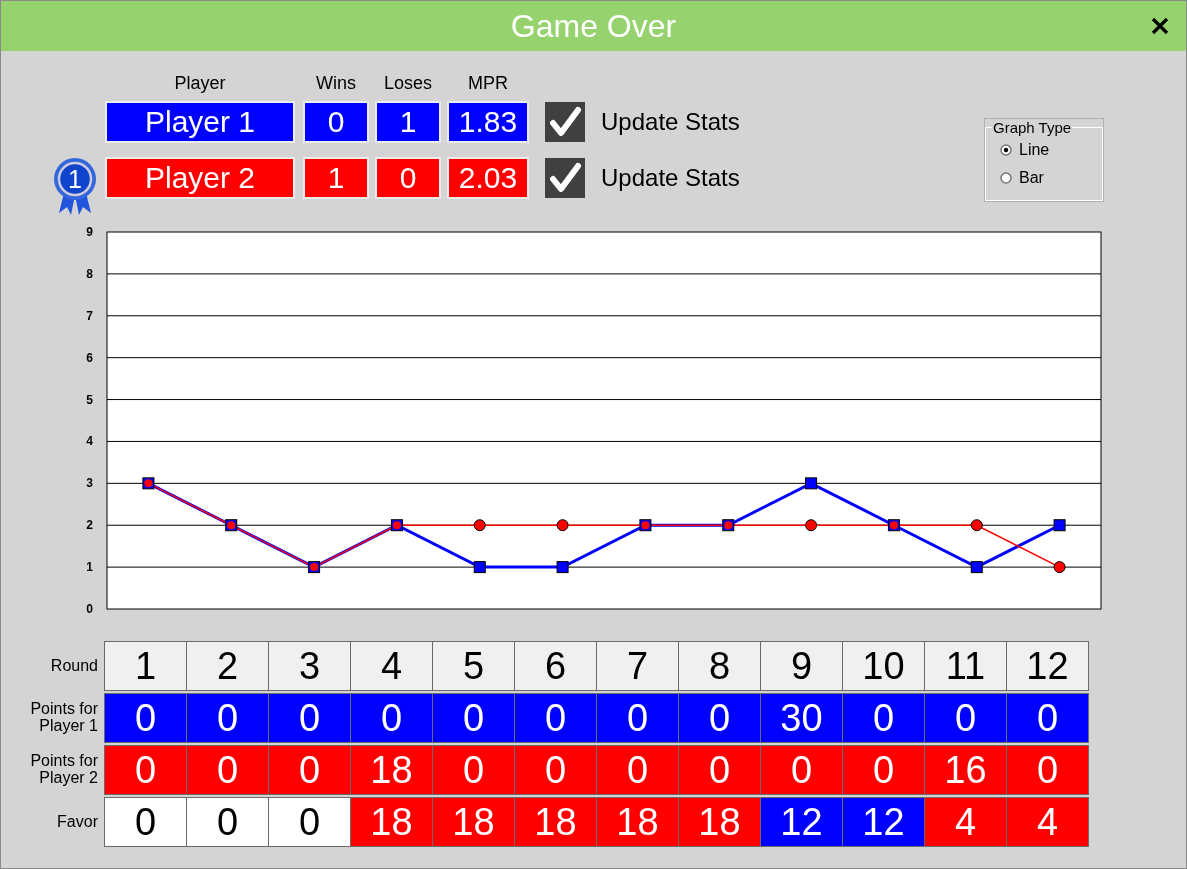 This screenshot has width=1187, height=869. Describe the element at coordinates (89, 483) in the screenshot. I see `y-tick-label: 3` at that location.